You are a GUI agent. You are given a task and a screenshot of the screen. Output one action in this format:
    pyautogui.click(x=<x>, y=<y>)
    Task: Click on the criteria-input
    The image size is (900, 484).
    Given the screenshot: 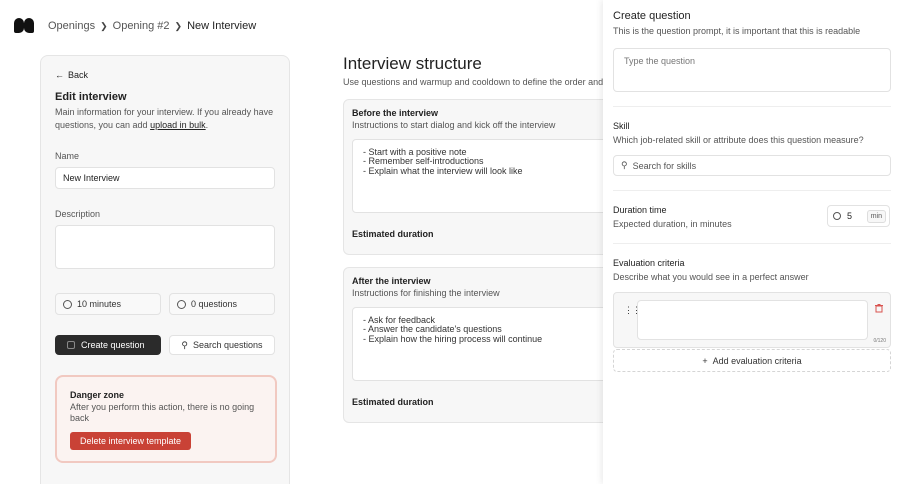 What is the action you would take?
    pyautogui.click(x=752, y=320)
    